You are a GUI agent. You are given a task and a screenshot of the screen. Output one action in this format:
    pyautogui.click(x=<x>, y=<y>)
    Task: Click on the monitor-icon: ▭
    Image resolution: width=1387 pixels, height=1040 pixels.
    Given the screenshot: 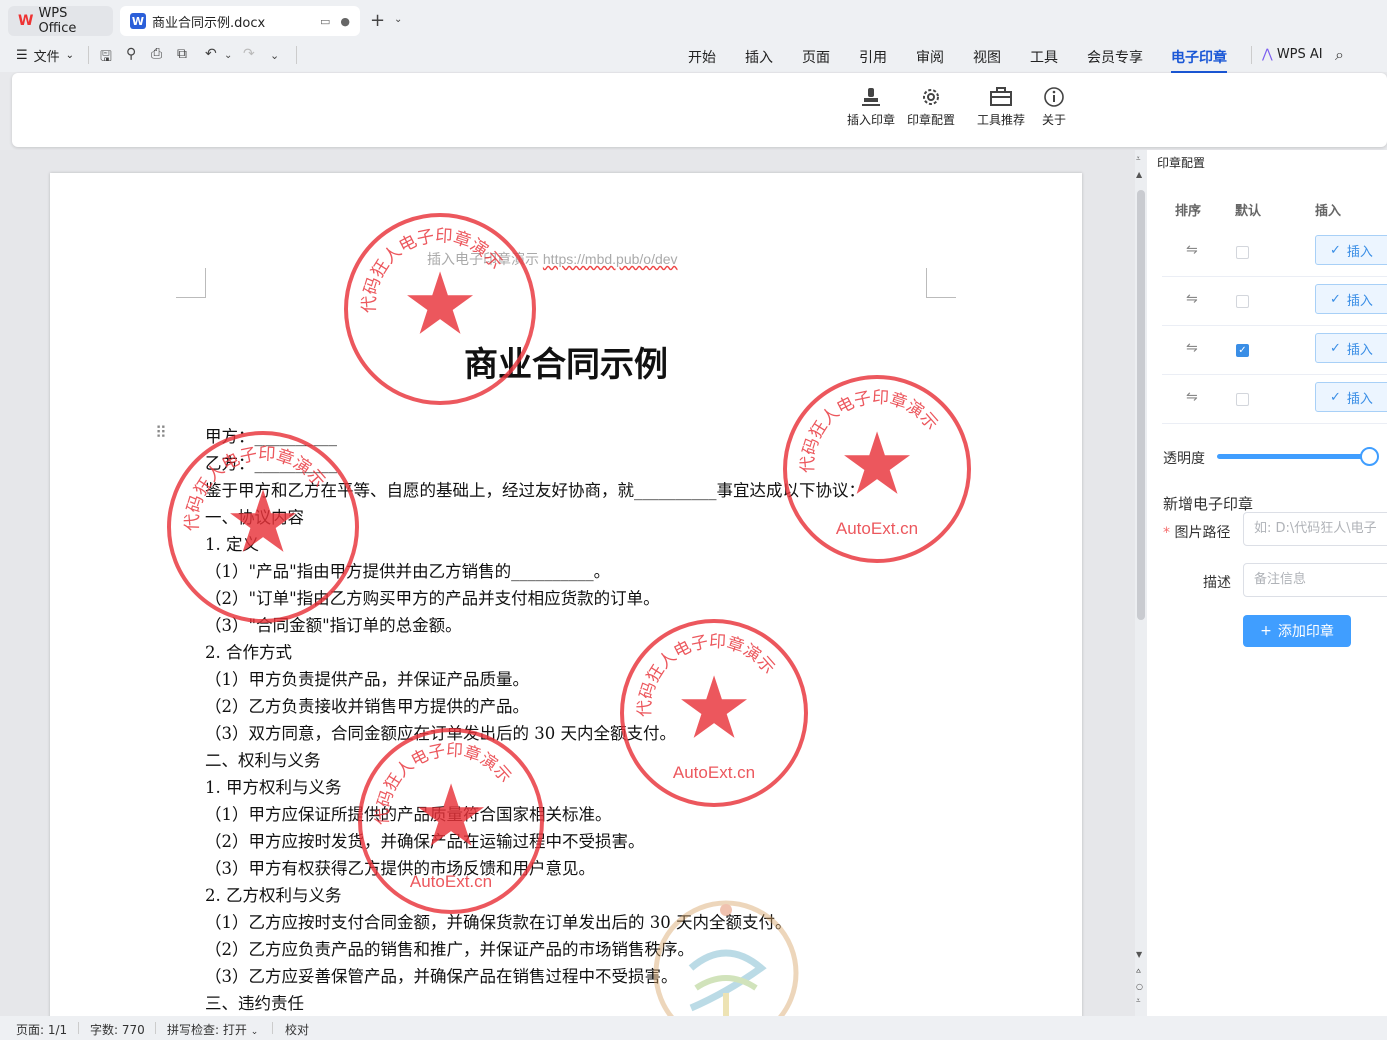 What is the action you would take?
    pyautogui.click(x=325, y=21)
    